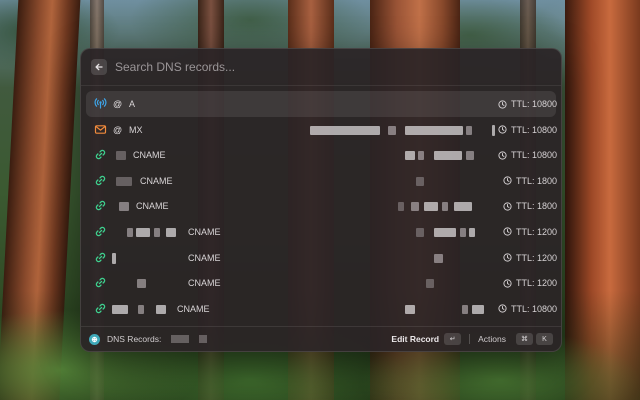  I want to click on edit-record-button: Edit Record, so click(415, 339).